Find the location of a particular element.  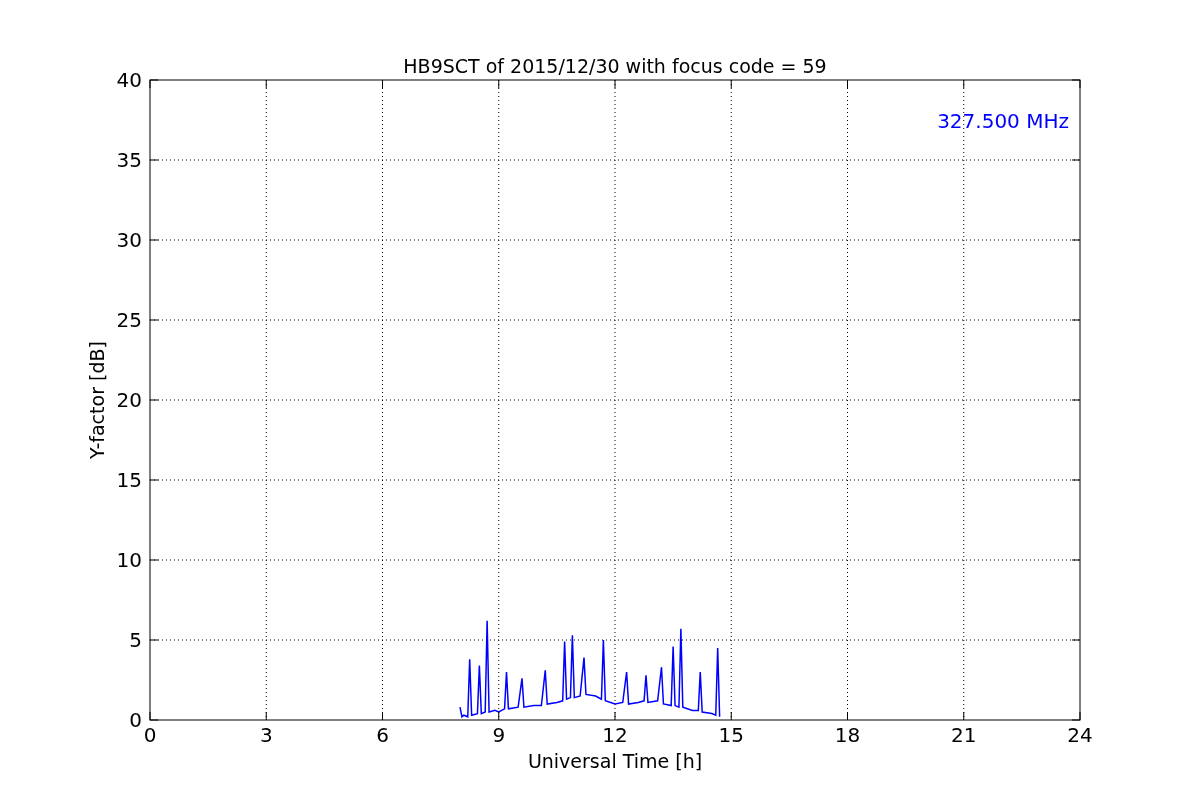

x-tick-label: 3 is located at coordinates (266, 735).